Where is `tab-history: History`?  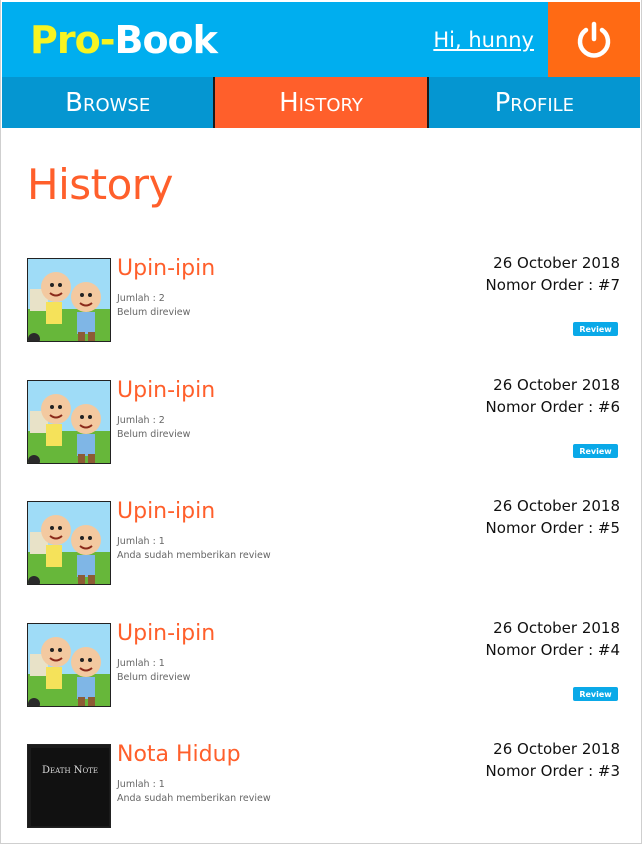
tab-history: History is located at coordinates (321, 102).